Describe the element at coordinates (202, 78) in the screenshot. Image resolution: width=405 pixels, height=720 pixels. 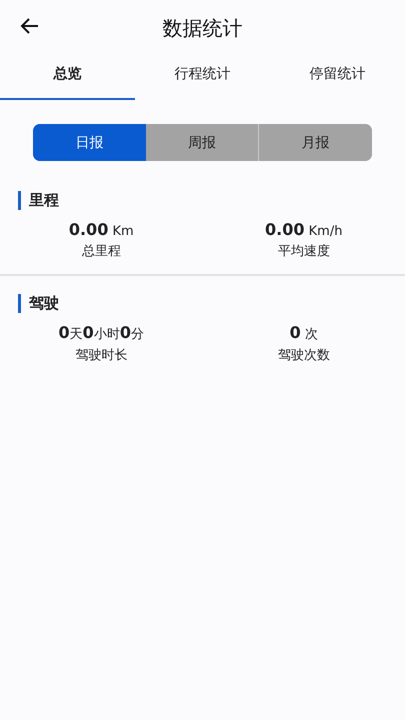
I see `tab: 行程统计` at that location.